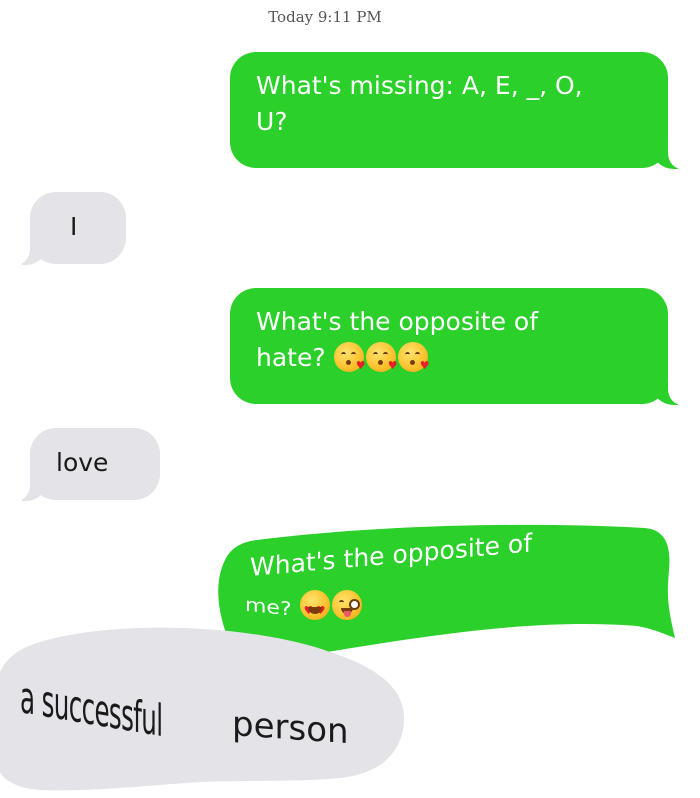  I want to click on message-text: I, so click(74, 226).